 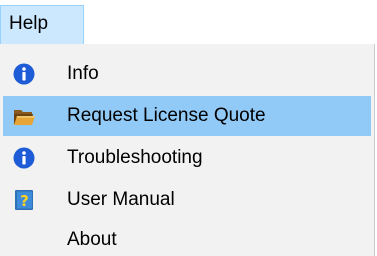 What do you see at coordinates (135, 157) in the screenshot?
I see `menu-item-troubleshooting-label: Troubleshooting` at bounding box center [135, 157].